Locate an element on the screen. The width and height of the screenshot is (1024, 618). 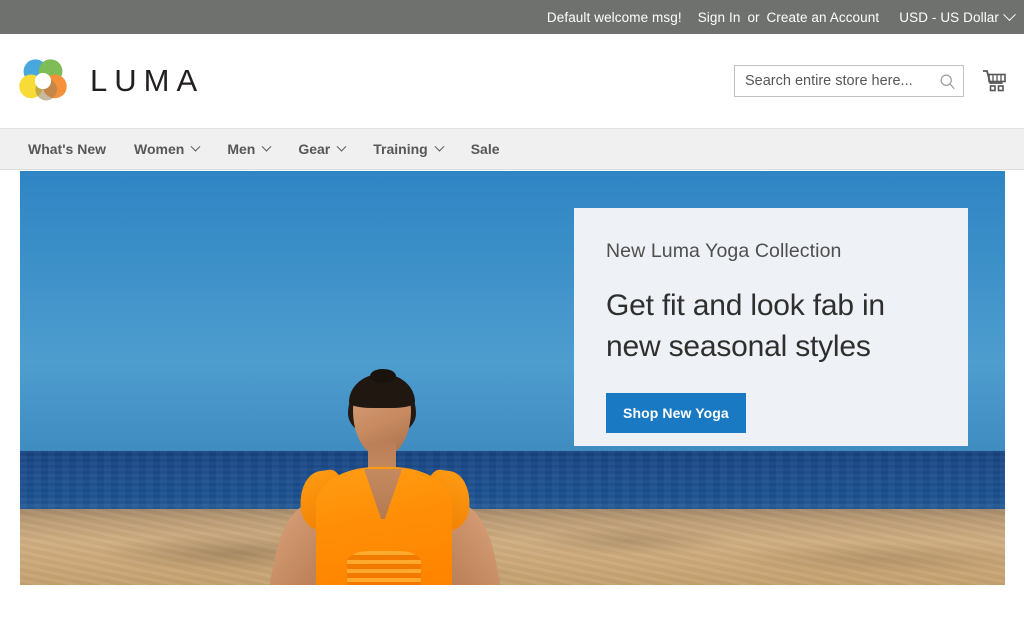
currency-switcher: USD - US Dollar is located at coordinates (957, 16).